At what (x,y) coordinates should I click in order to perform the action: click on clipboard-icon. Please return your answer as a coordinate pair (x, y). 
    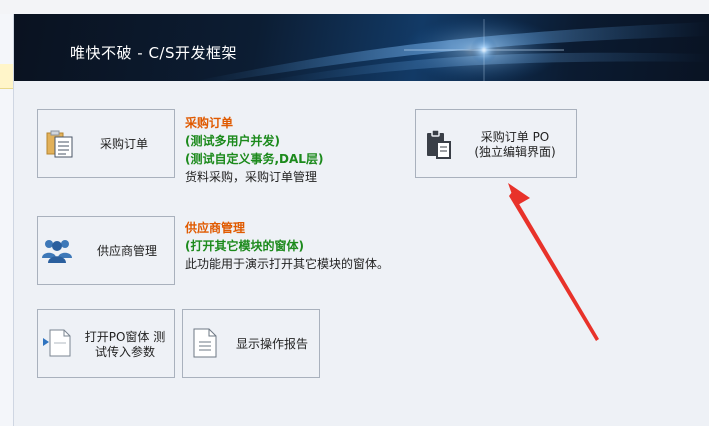
    Looking at the image, I should click on (439, 144).